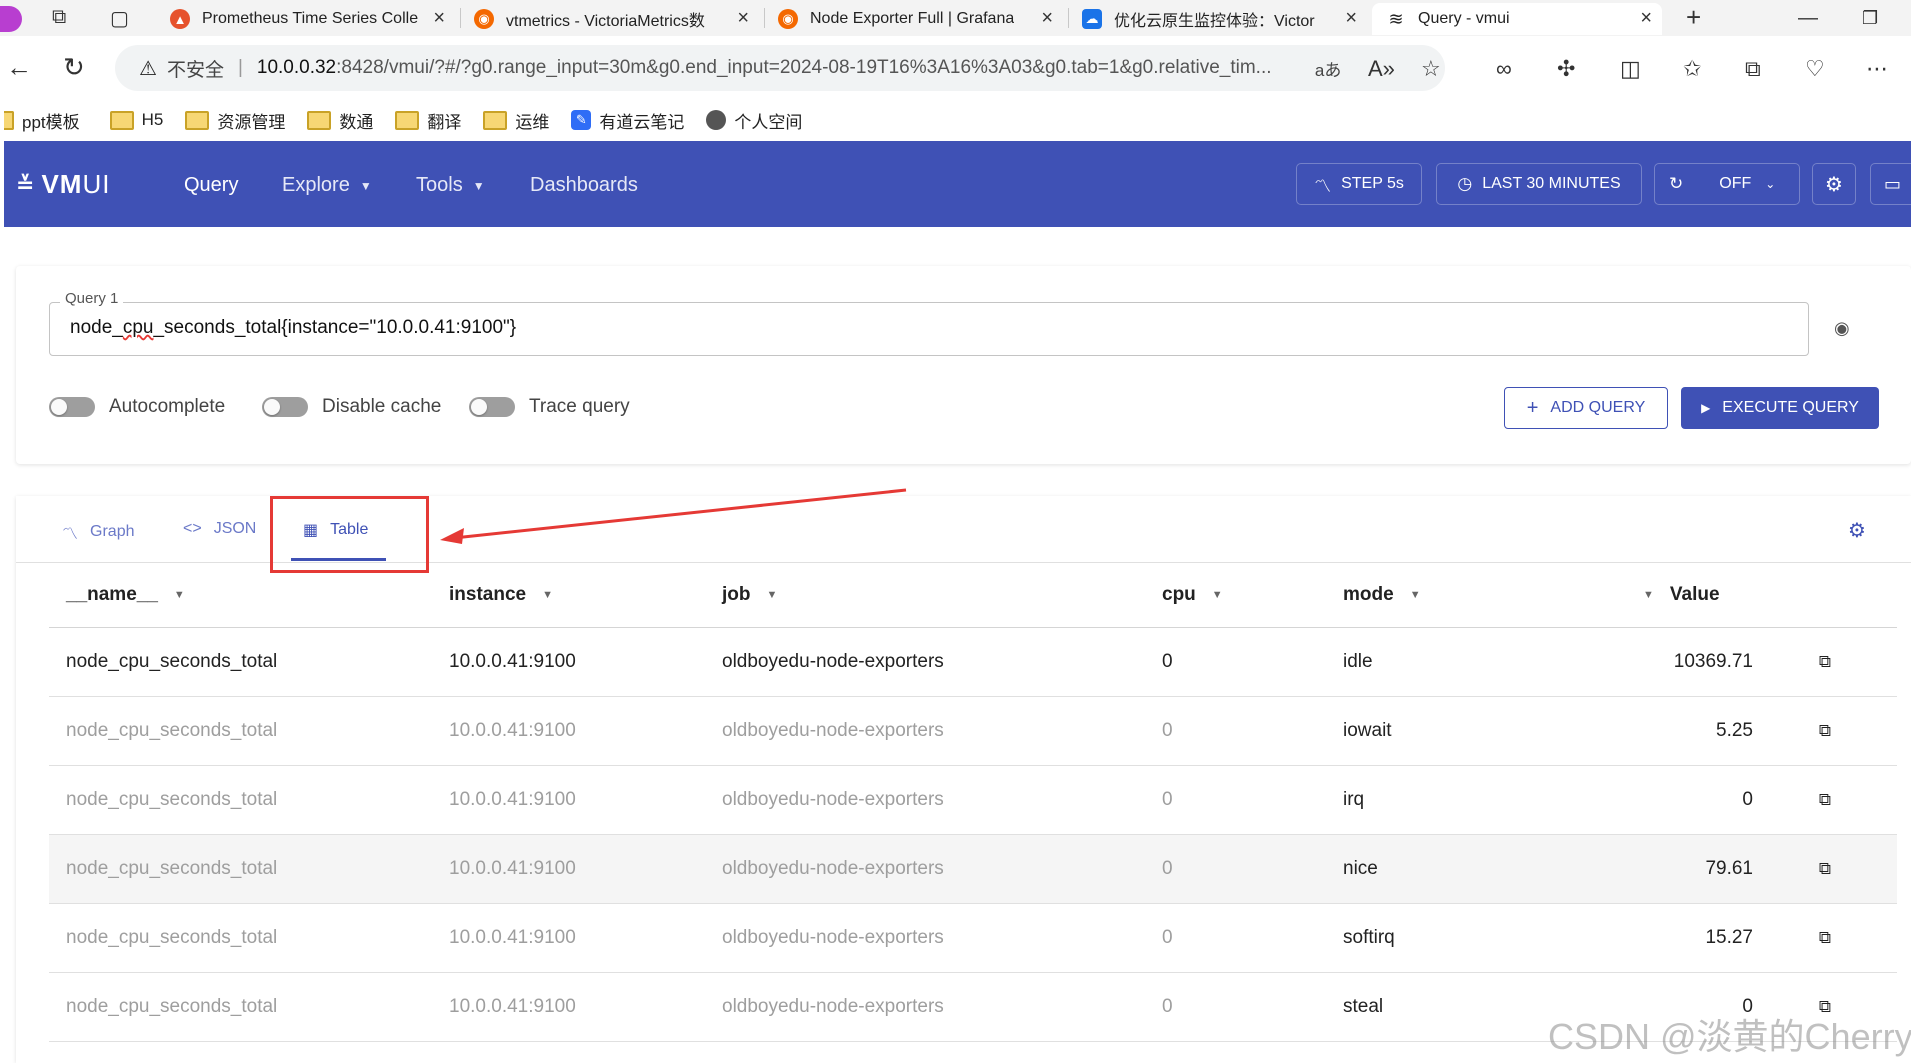 Image resolution: width=1911 pixels, height=1063 pixels. Describe the element at coordinates (1780, 408) in the screenshot. I see `execute-query-button: ▶ EXECUTE QUERY` at that location.